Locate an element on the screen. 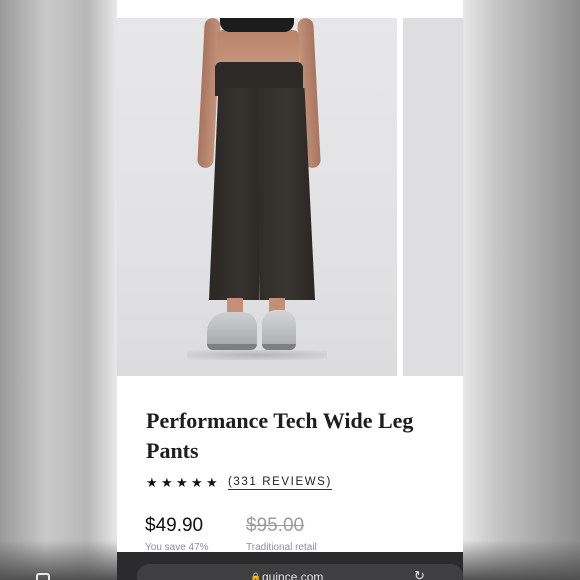  original-price: $95.00 is located at coordinates (275, 525).